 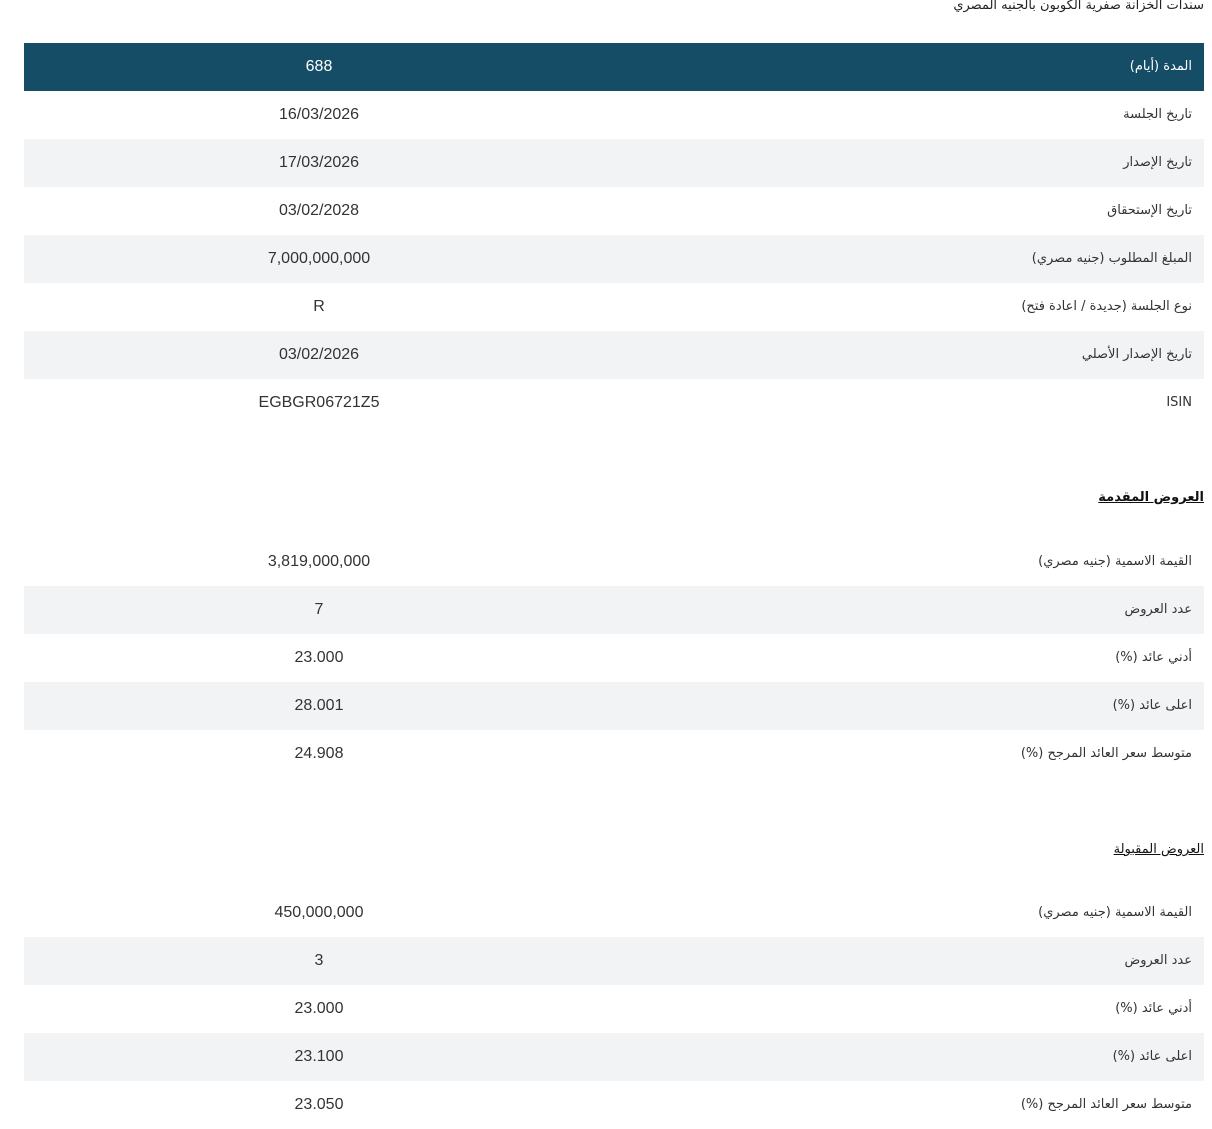 What do you see at coordinates (614, 961) in the screenshot?
I see `table-row: عدد العروض 3` at bounding box center [614, 961].